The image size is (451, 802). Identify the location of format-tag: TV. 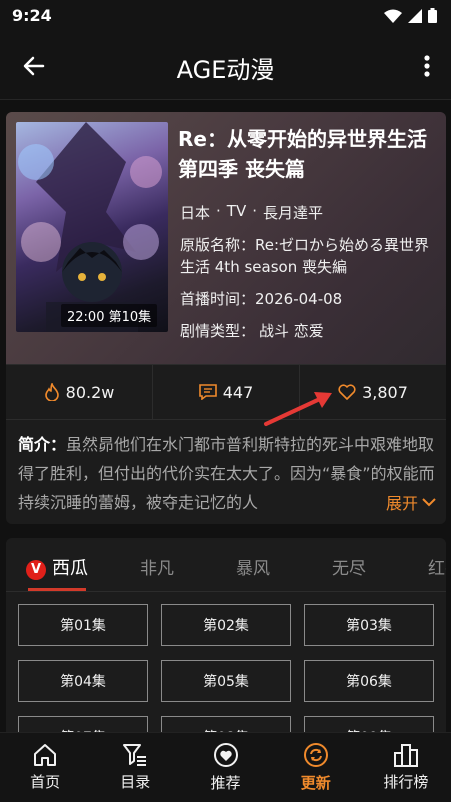
(236, 212).